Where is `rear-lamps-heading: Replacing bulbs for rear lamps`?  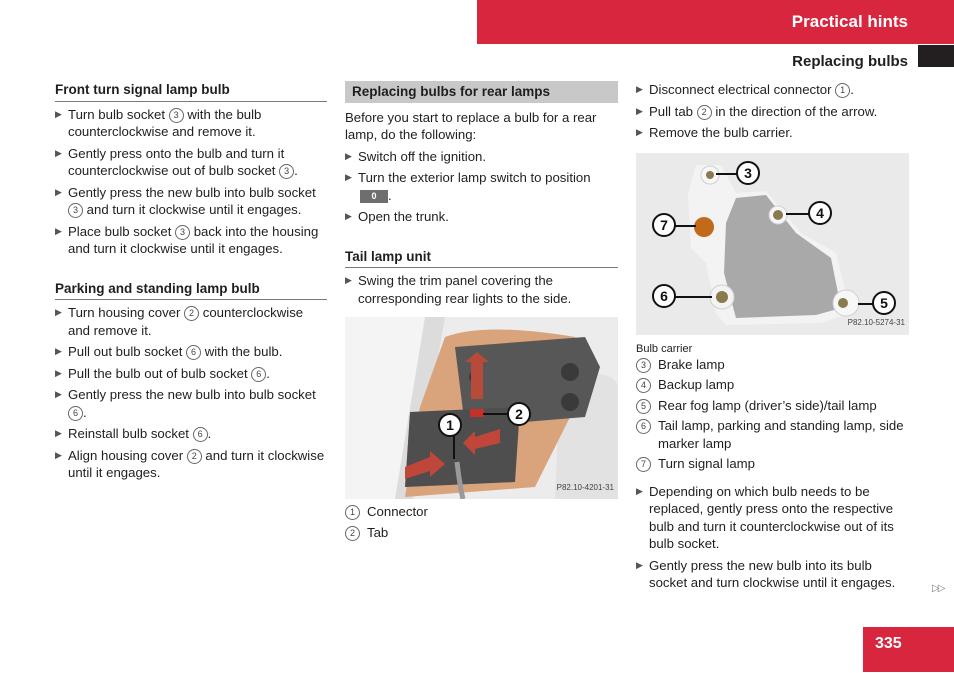
rear-lamps-heading: Replacing bulbs for rear lamps is located at coordinates (481, 92).